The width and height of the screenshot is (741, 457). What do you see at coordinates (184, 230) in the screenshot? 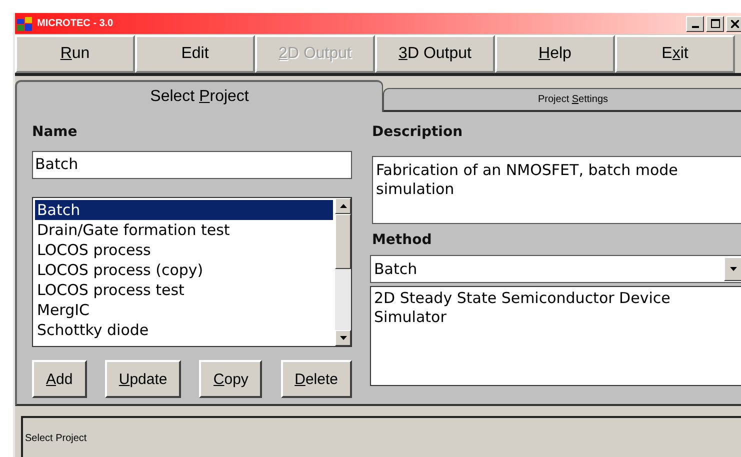
I see `project-item: Drain/Gate formation test` at bounding box center [184, 230].